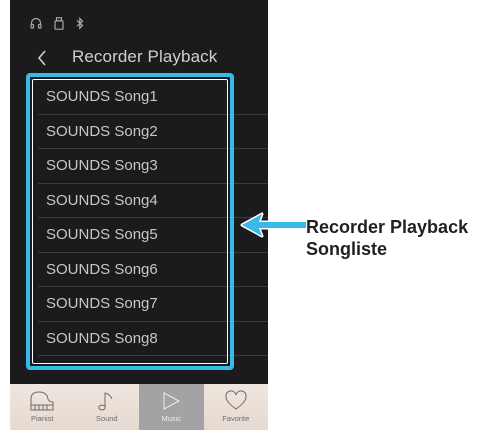  What do you see at coordinates (80, 23) in the screenshot?
I see `bluetooth-icon` at bounding box center [80, 23].